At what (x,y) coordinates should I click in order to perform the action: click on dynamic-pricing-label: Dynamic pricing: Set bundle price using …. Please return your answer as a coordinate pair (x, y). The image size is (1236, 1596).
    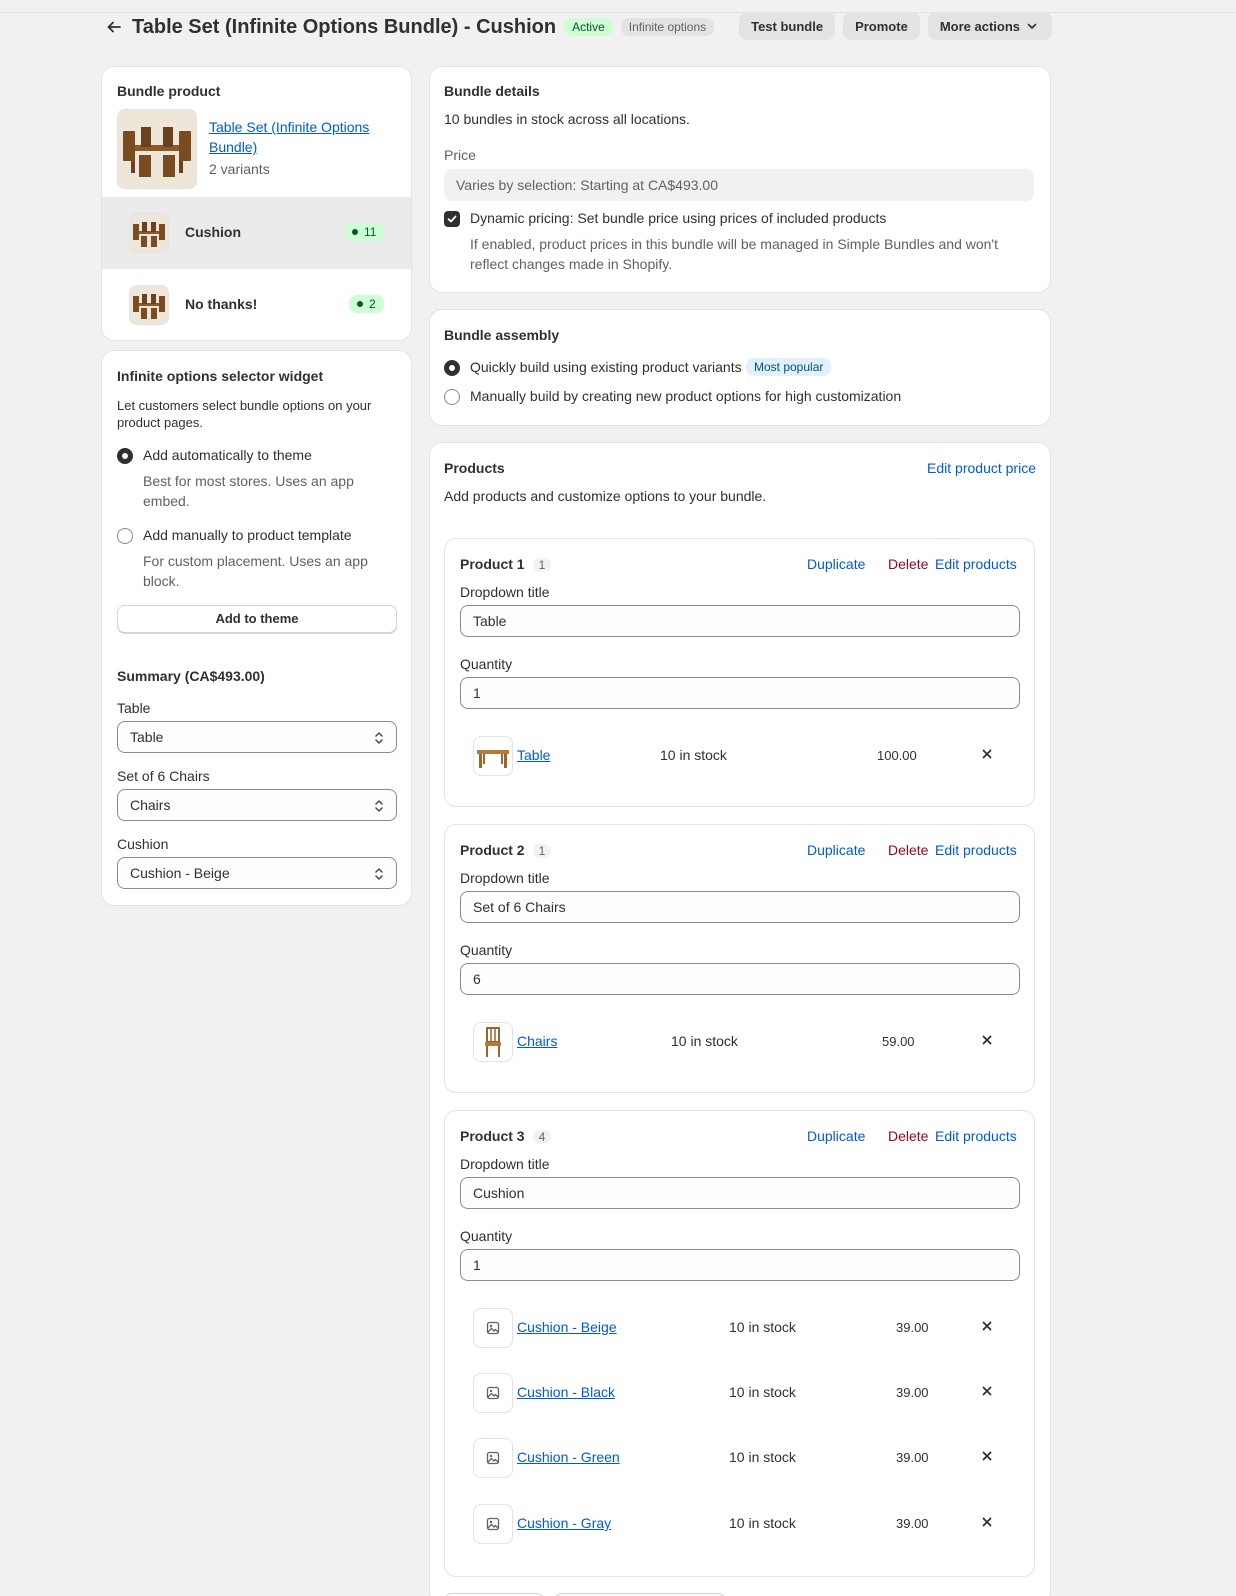
    Looking at the image, I should click on (678, 218).